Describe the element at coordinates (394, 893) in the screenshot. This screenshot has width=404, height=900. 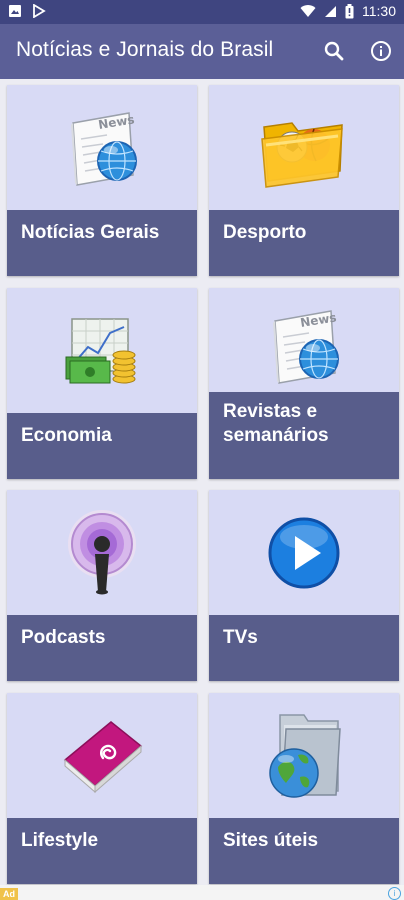
I see `ad-info-icon: i` at that location.